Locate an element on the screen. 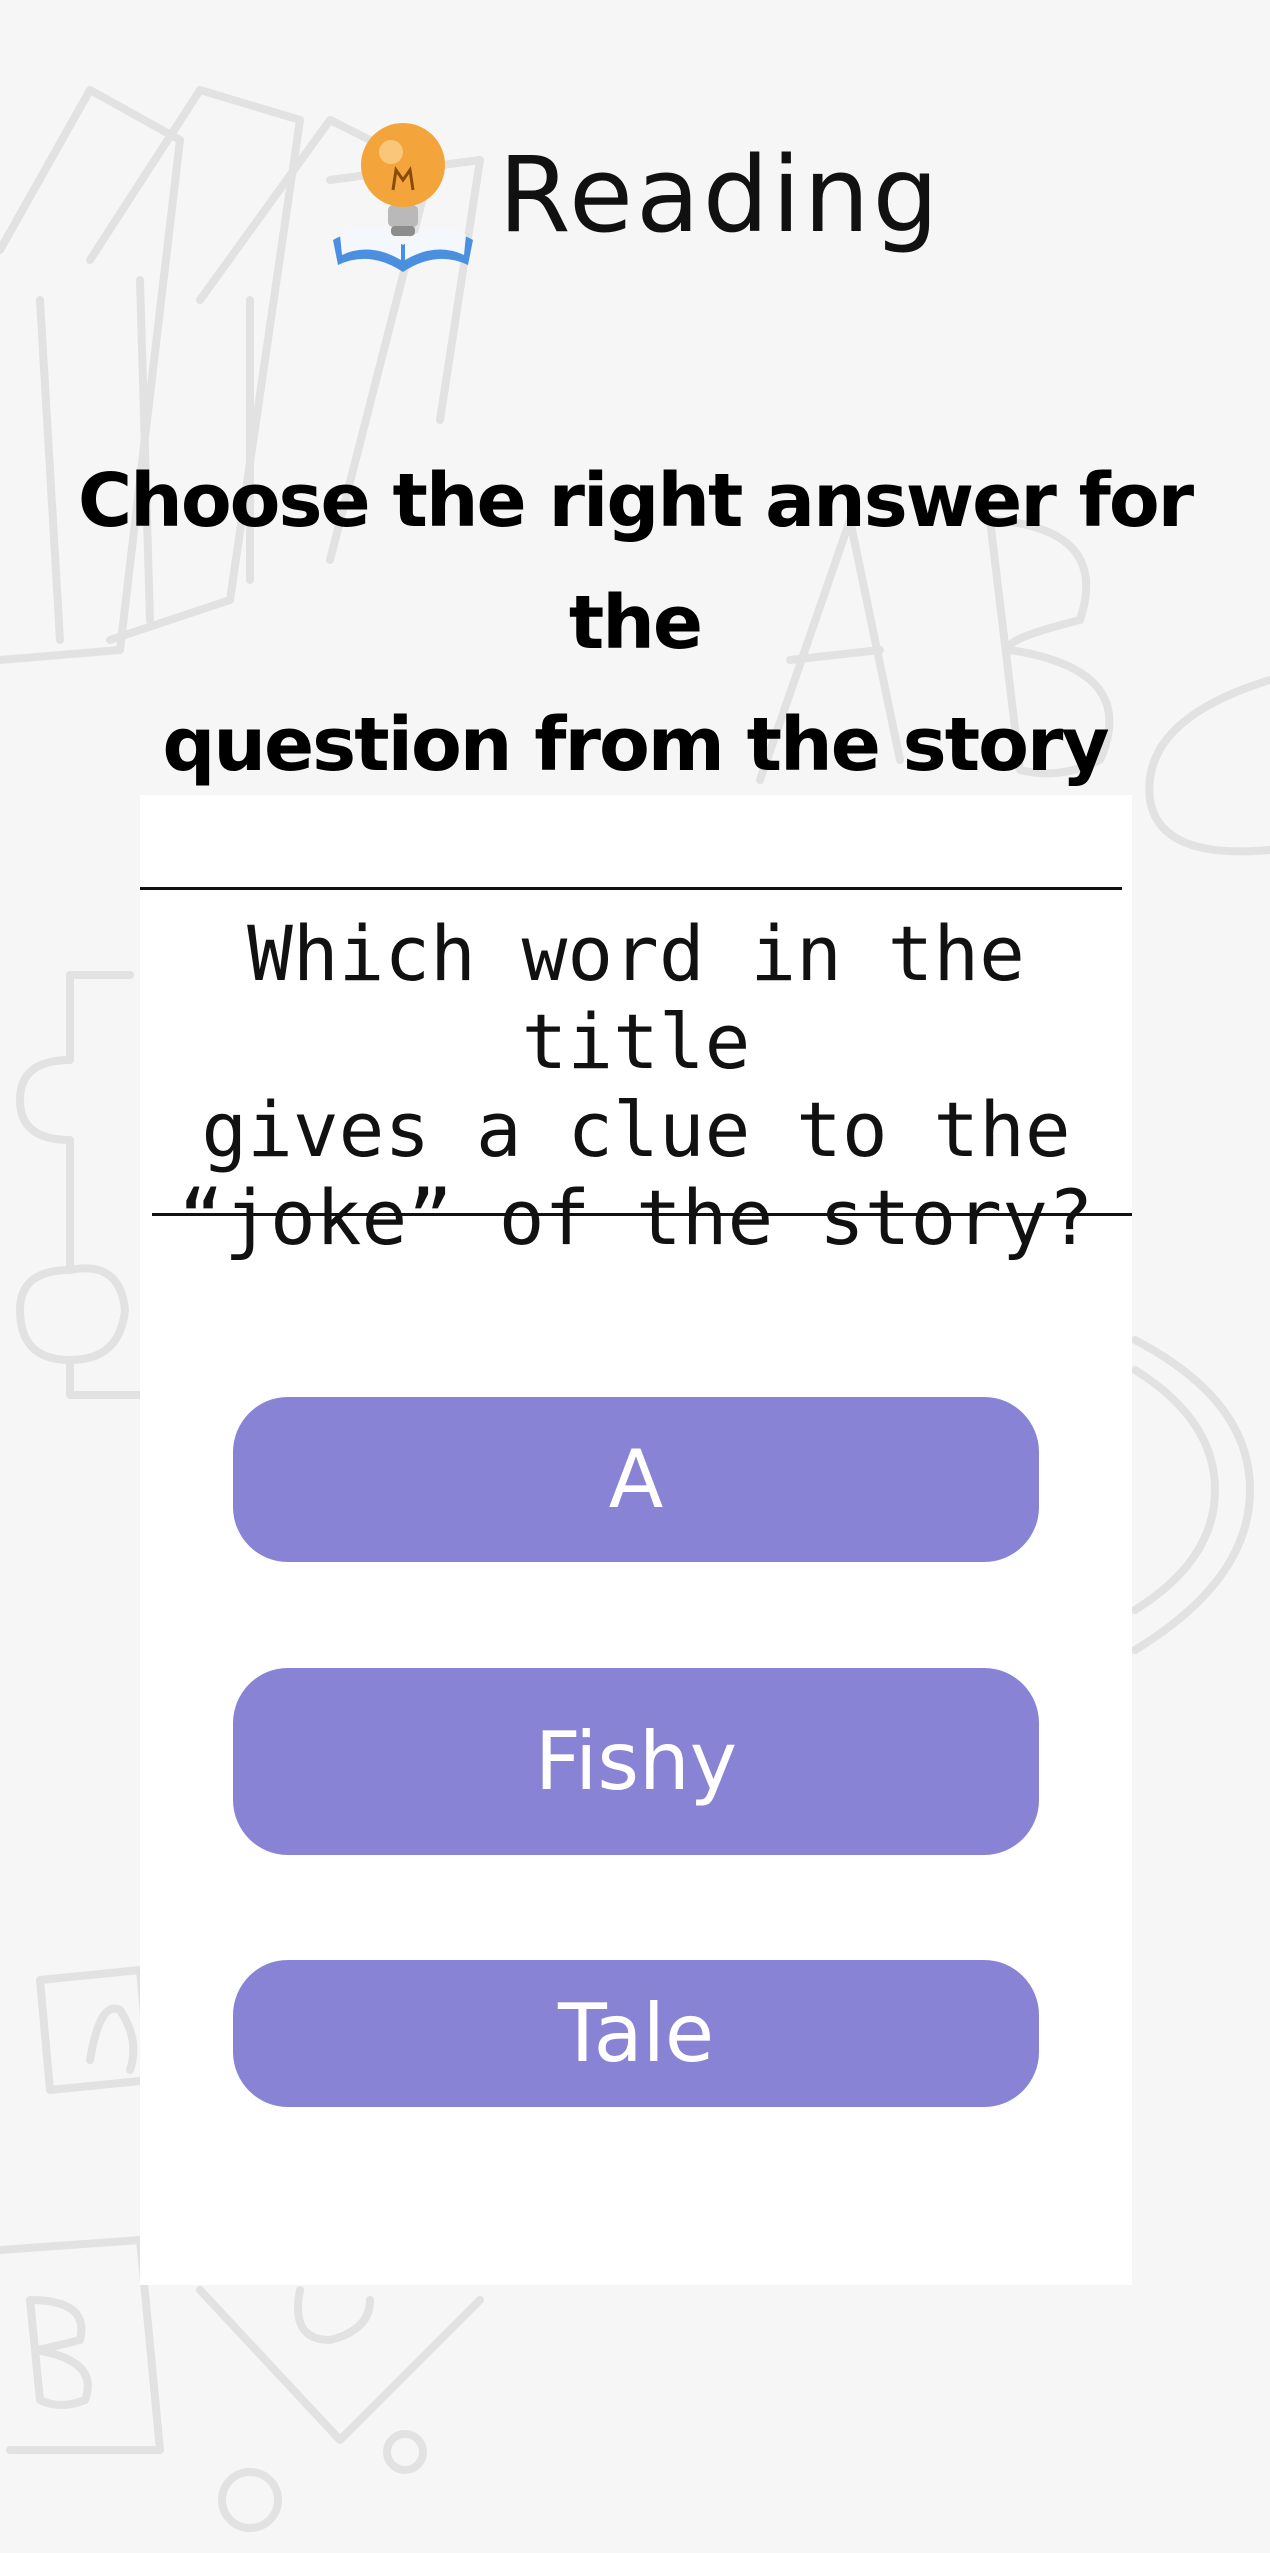 The width and height of the screenshot is (1270, 2553). question-divider-bottom is located at coordinates (642, 1214).